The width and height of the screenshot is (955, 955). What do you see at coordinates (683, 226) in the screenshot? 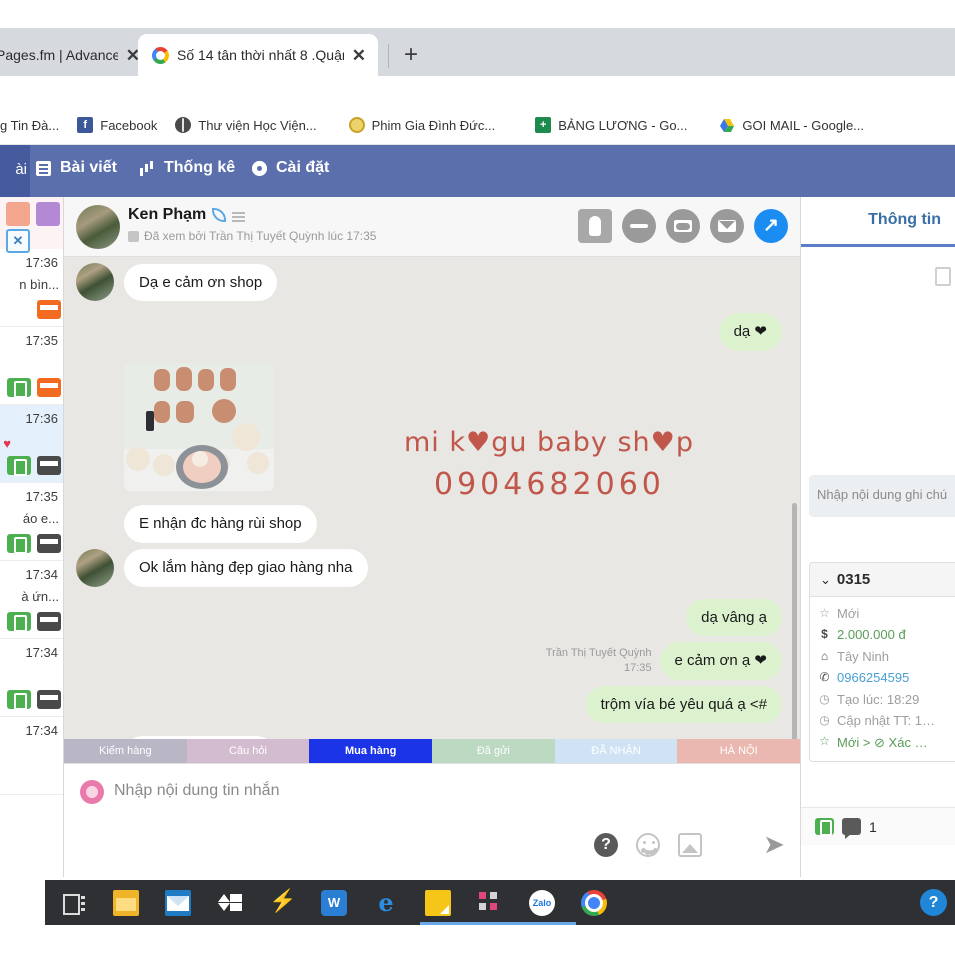
I see `mail-read-icon` at bounding box center [683, 226].